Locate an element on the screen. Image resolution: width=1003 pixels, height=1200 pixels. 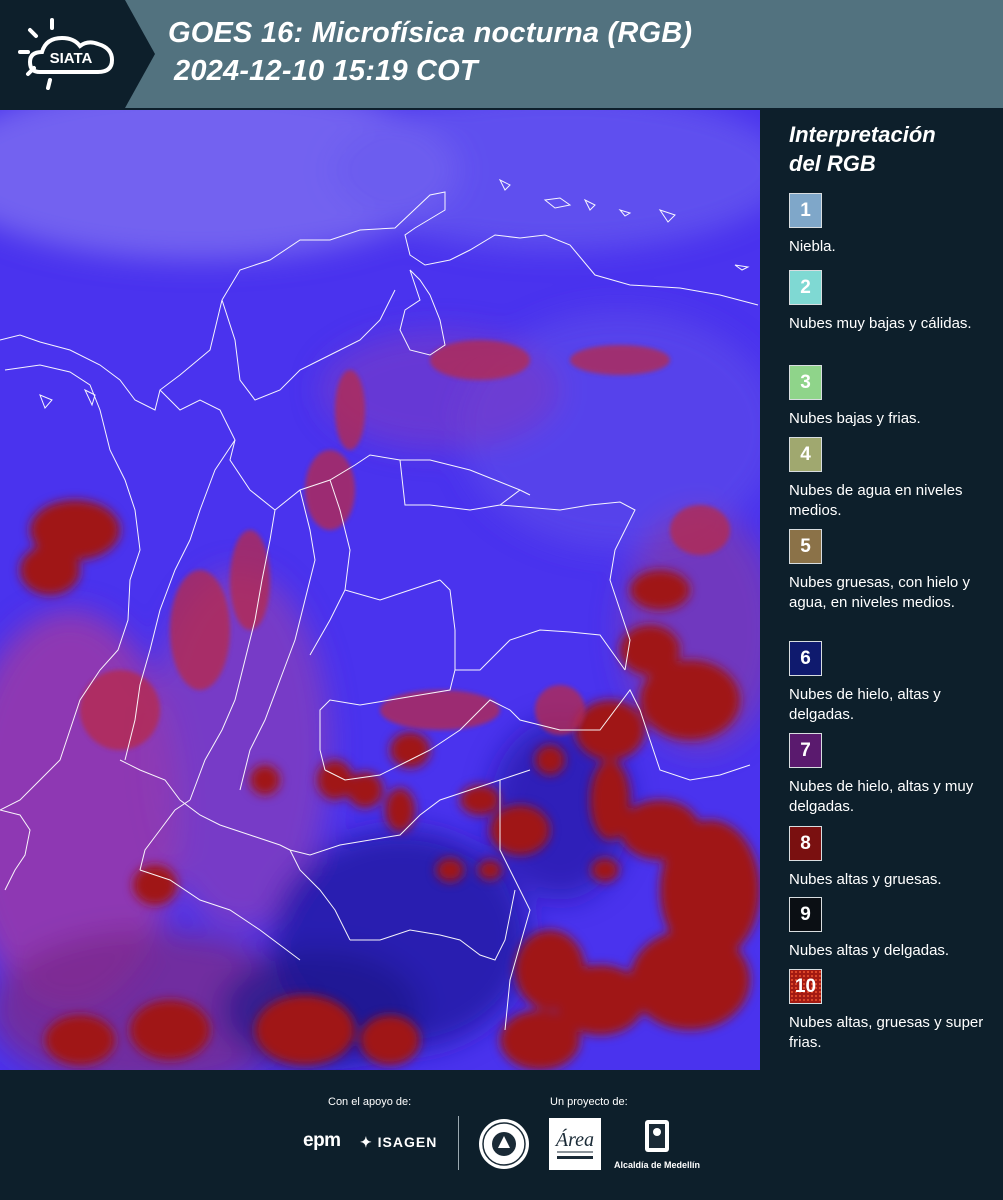
svg-text: Área is located at coordinates (574, 1139).